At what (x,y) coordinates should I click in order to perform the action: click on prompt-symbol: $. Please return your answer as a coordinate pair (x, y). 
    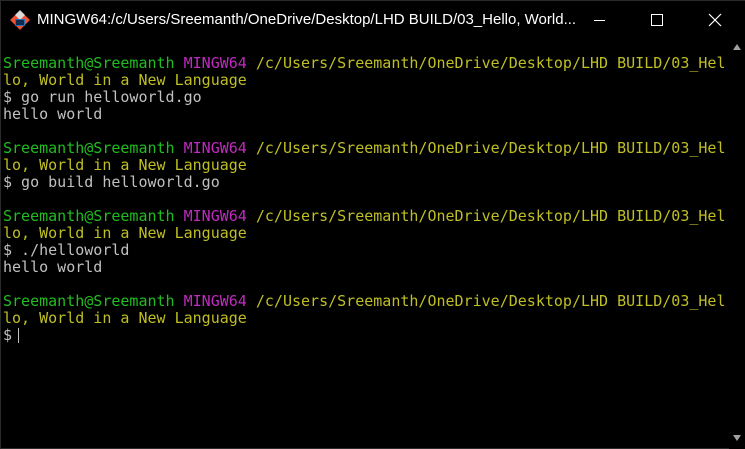
    Looking at the image, I should click on (8, 335).